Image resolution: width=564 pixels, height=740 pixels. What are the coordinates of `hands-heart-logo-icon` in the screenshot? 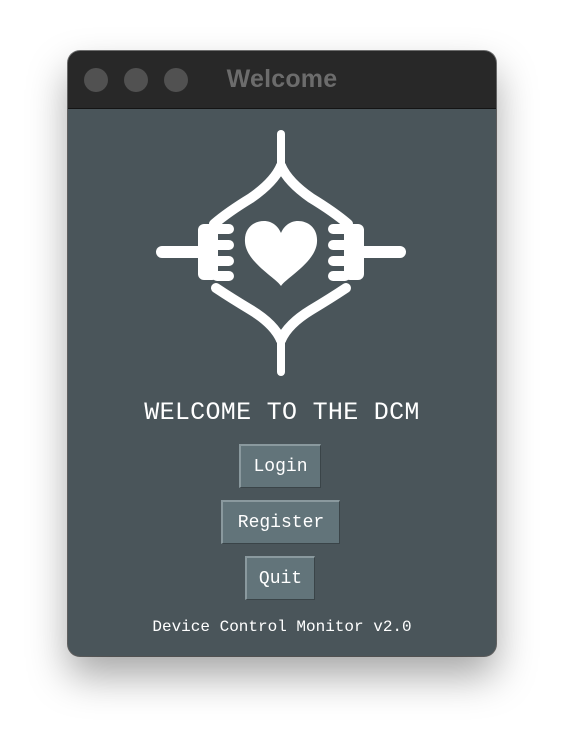 It's located at (281, 253).